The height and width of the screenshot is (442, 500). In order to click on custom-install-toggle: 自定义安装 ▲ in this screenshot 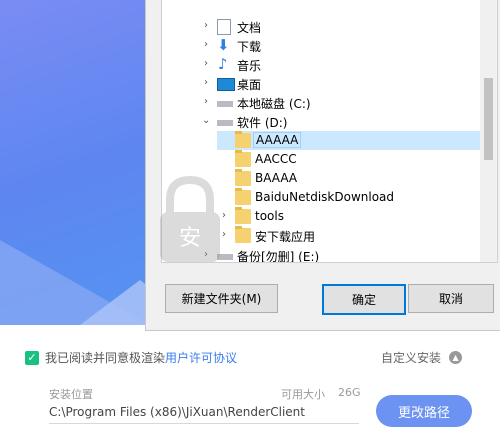, I will do `click(422, 357)`.